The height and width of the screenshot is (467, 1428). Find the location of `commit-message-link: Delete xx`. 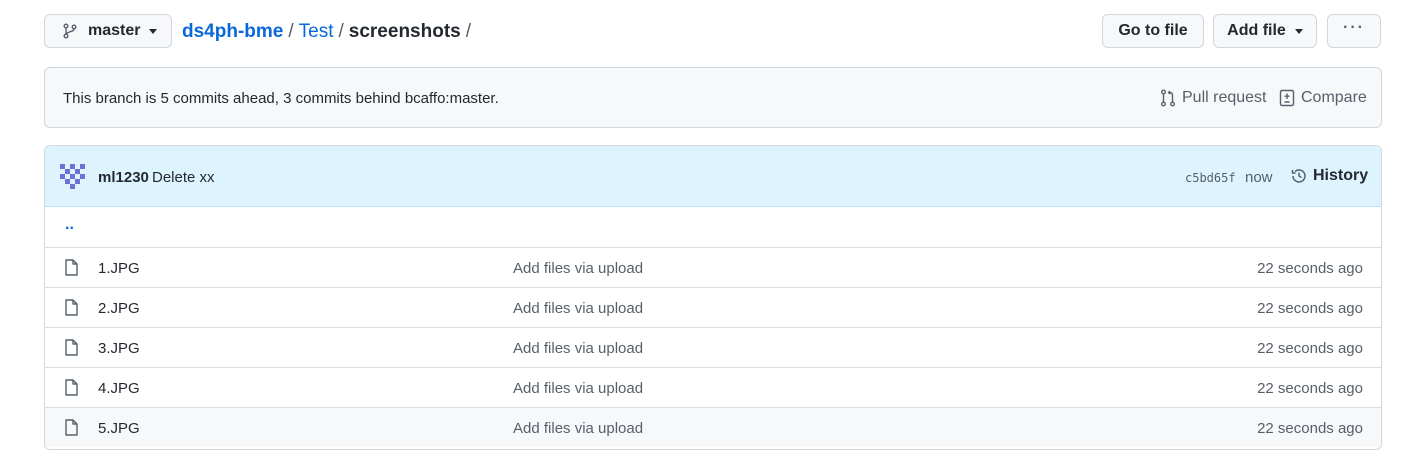

commit-message-link: Delete xx is located at coordinates (183, 177).